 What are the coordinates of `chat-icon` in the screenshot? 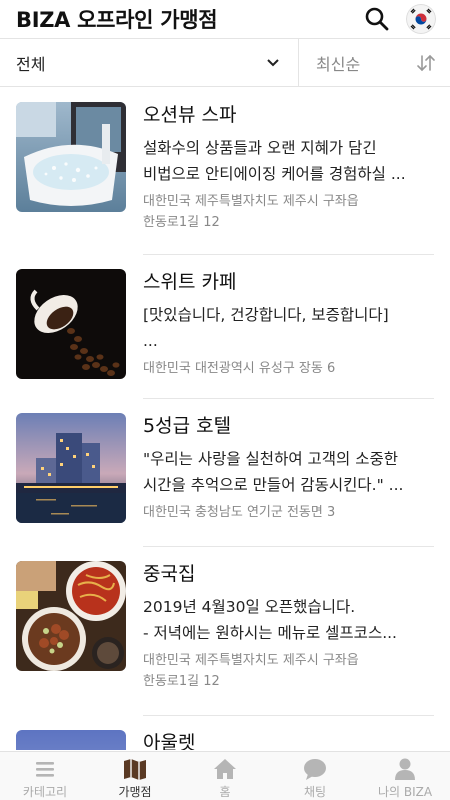 It's located at (315, 769).